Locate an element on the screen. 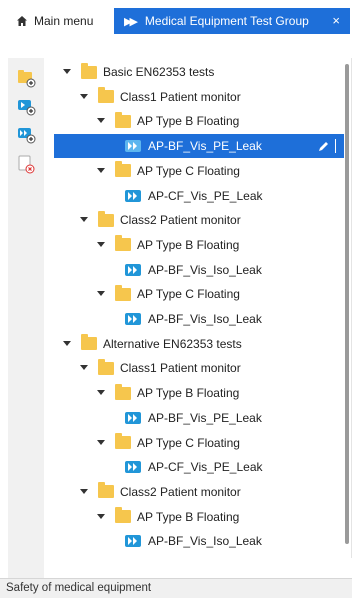  edit-pencil-icon is located at coordinates (323, 146).